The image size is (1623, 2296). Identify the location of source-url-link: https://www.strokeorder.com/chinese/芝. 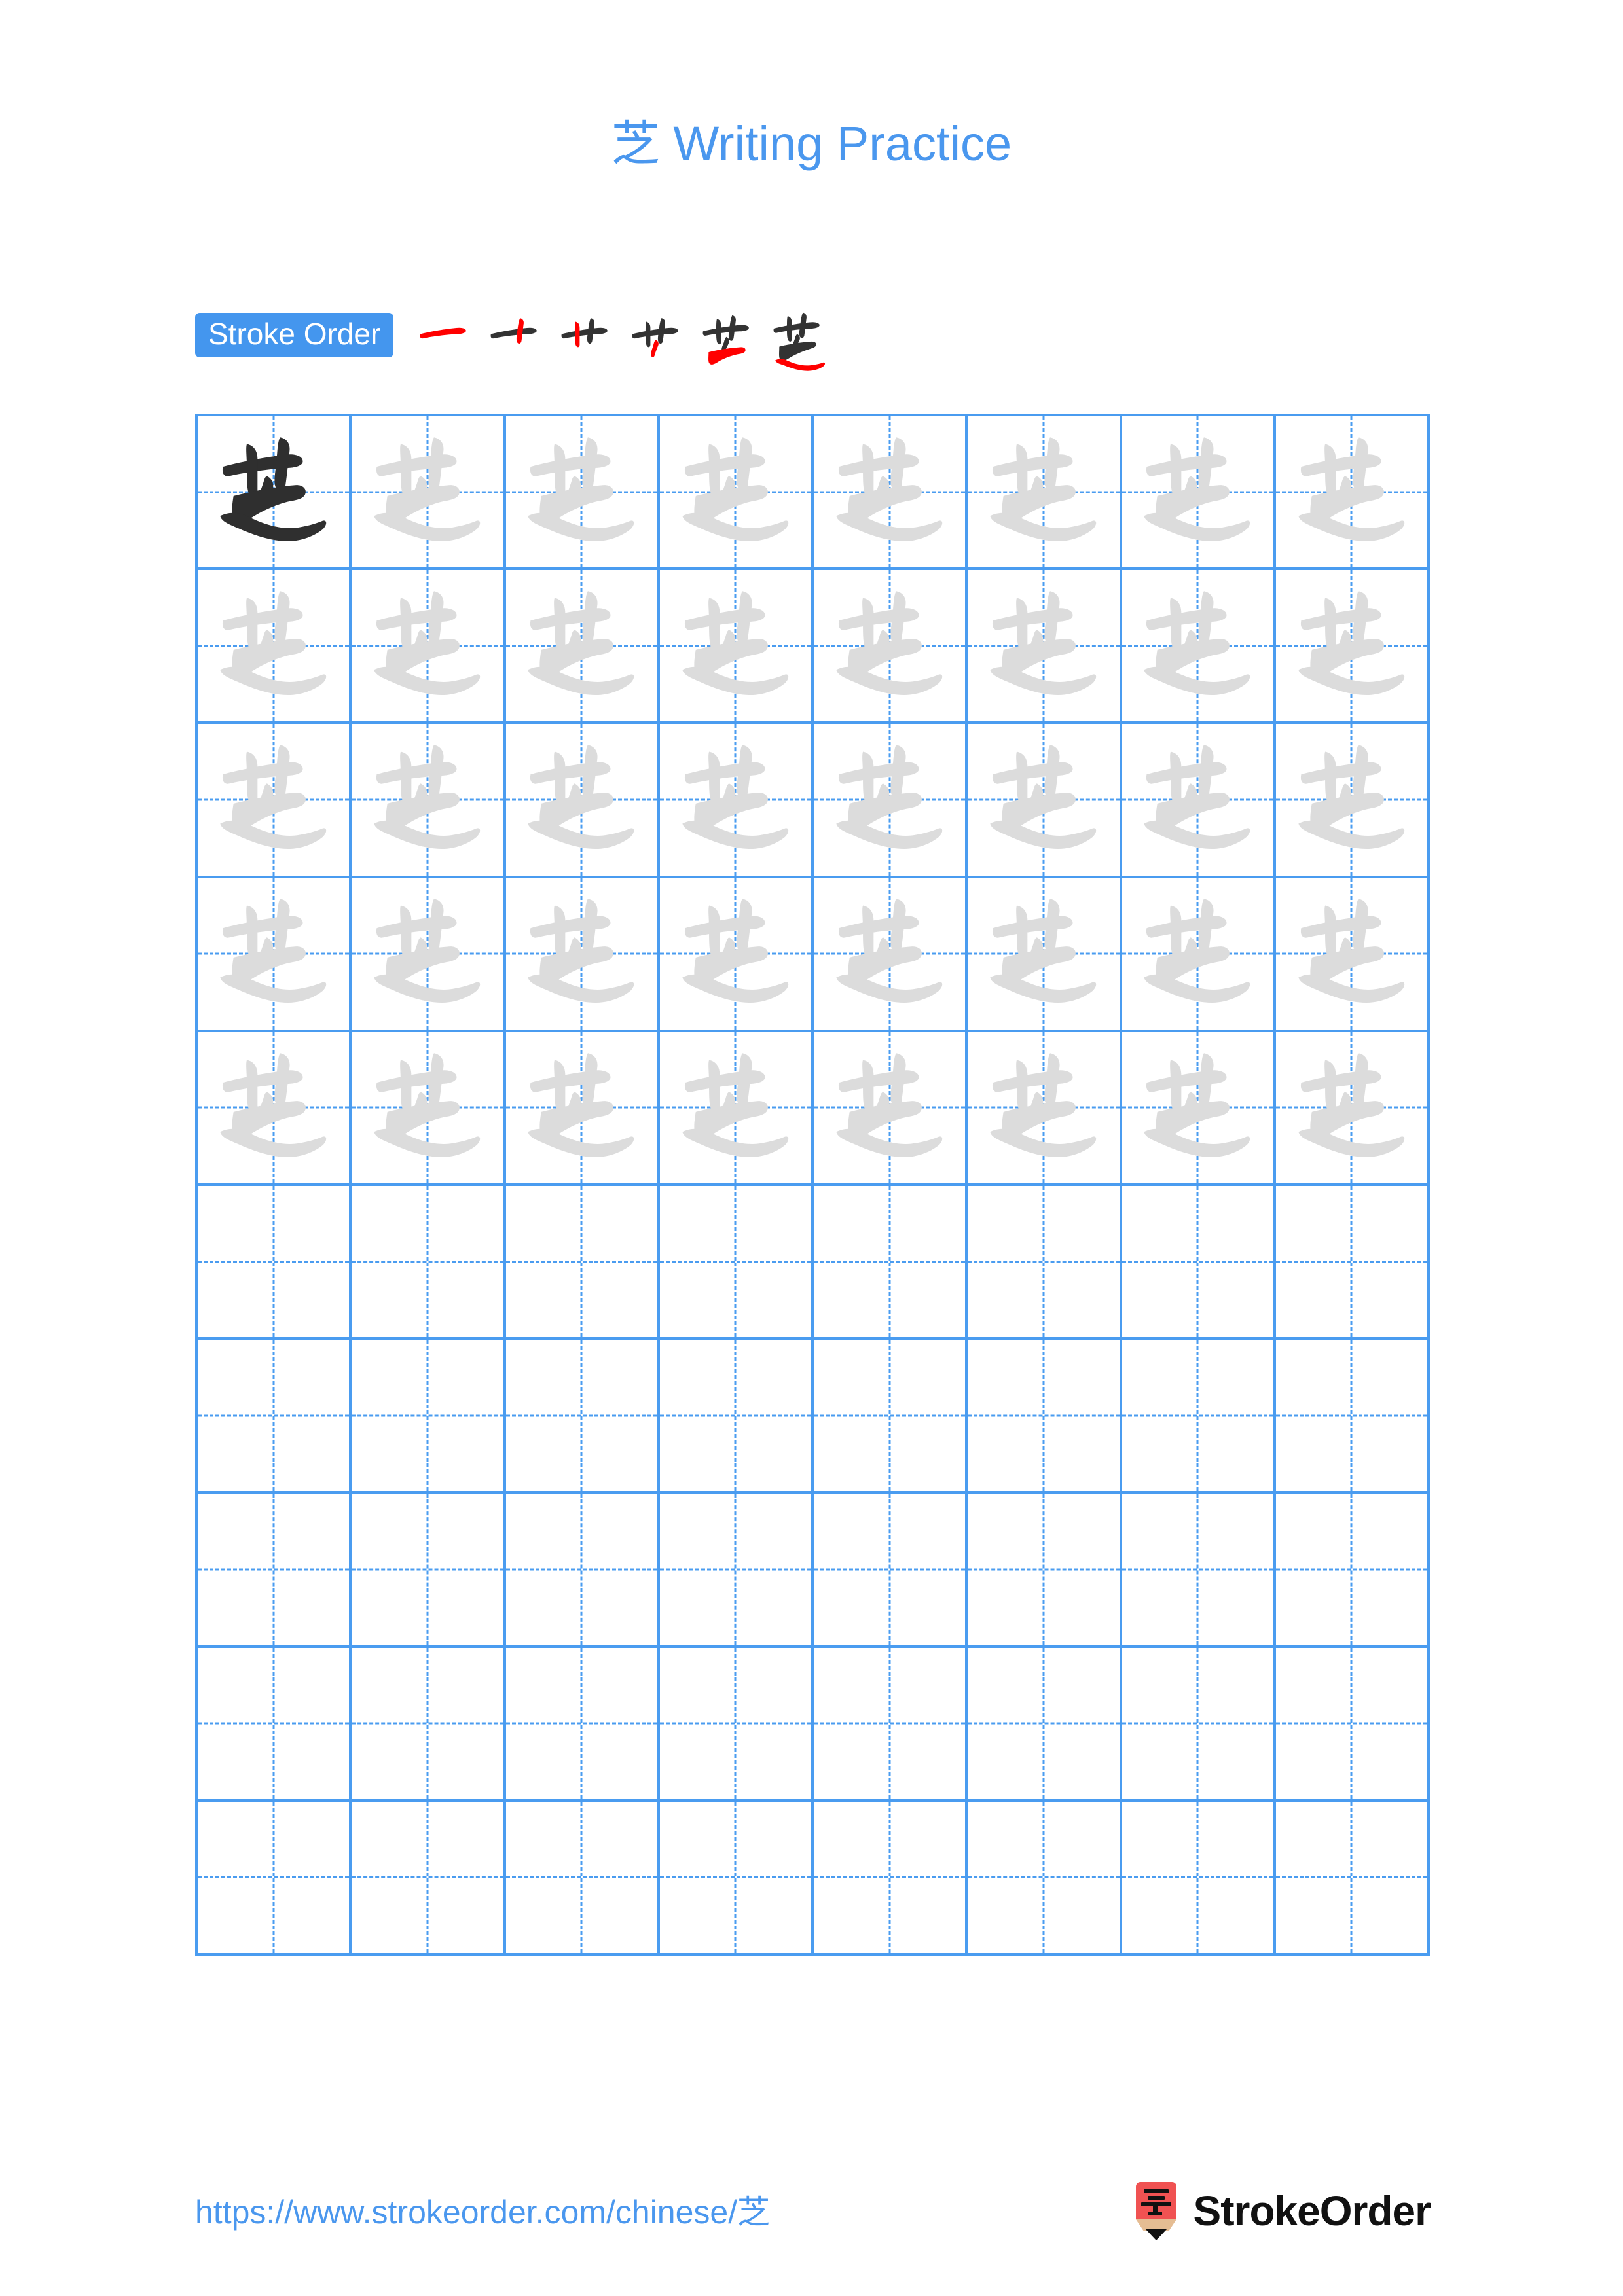
(482, 2209).